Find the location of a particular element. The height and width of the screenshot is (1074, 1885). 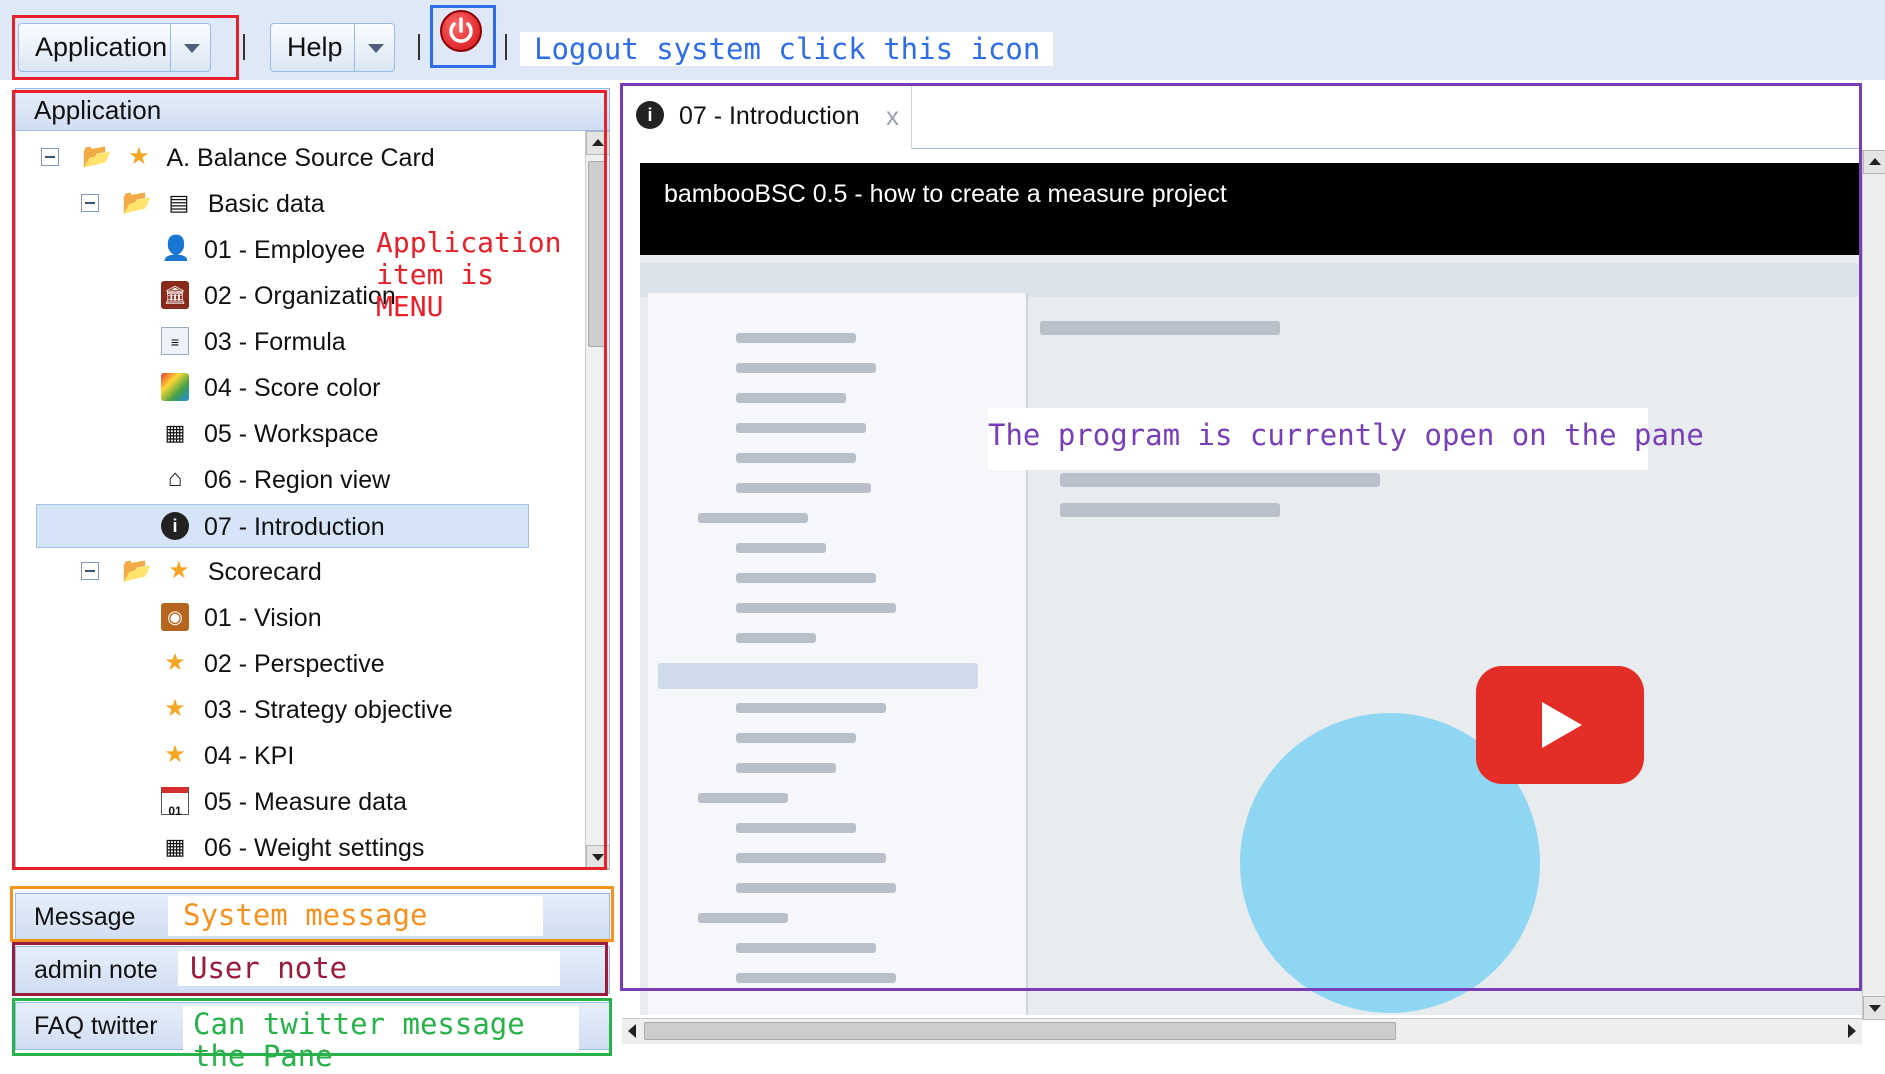

faq-twitter-highlight is located at coordinates (312, 1027).